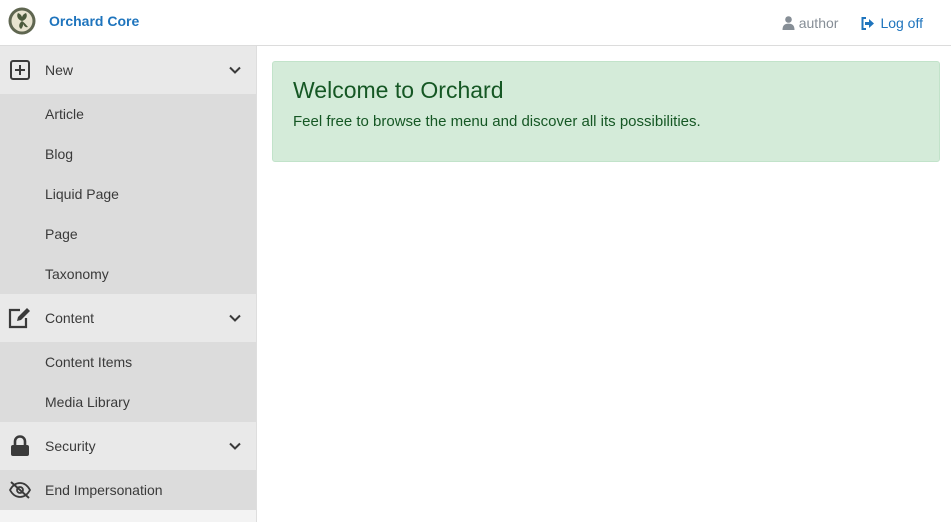 The width and height of the screenshot is (951, 522). What do you see at coordinates (70, 446) in the screenshot?
I see `menu-group-label: Security` at bounding box center [70, 446].